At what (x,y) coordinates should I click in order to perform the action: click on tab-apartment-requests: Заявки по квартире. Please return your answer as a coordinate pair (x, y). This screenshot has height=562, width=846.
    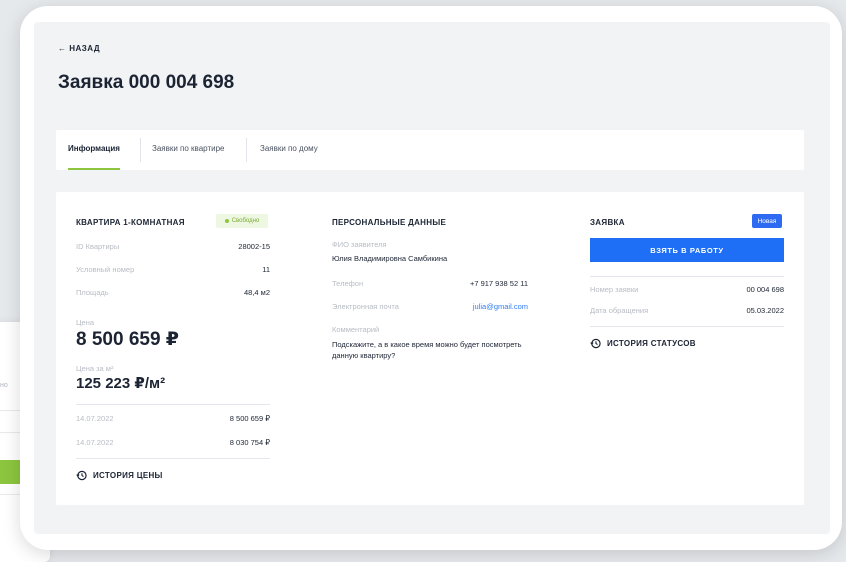
    Looking at the image, I should click on (188, 157).